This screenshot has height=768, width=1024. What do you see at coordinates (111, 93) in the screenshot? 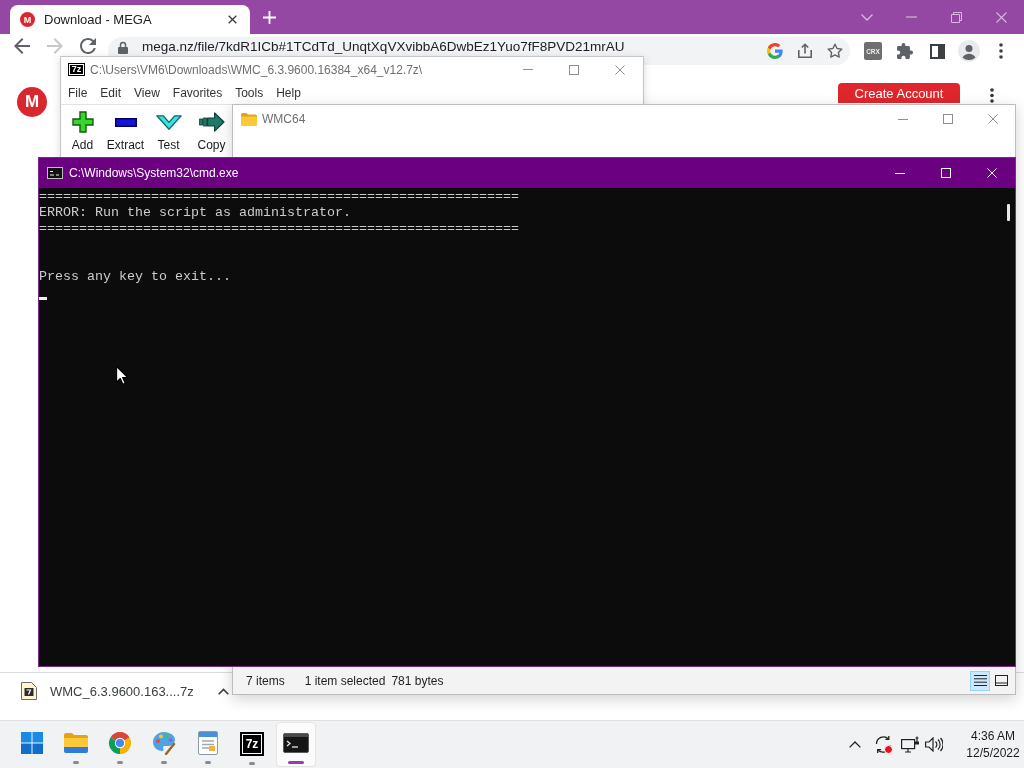
I see `menu-item: Edit` at bounding box center [111, 93].